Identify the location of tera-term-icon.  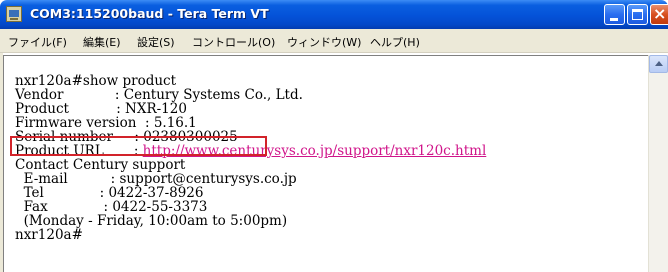
(14, 14).